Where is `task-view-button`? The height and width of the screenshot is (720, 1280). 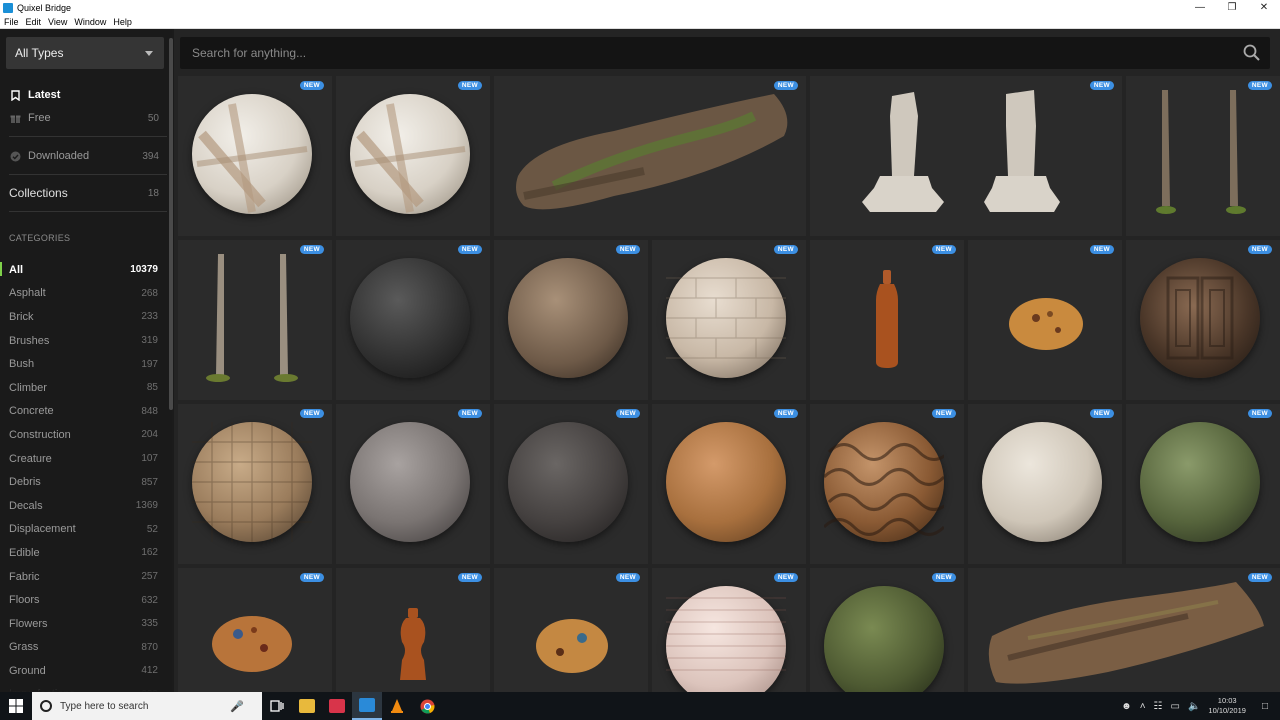
task-view-button is located at coordinates (277, 706).